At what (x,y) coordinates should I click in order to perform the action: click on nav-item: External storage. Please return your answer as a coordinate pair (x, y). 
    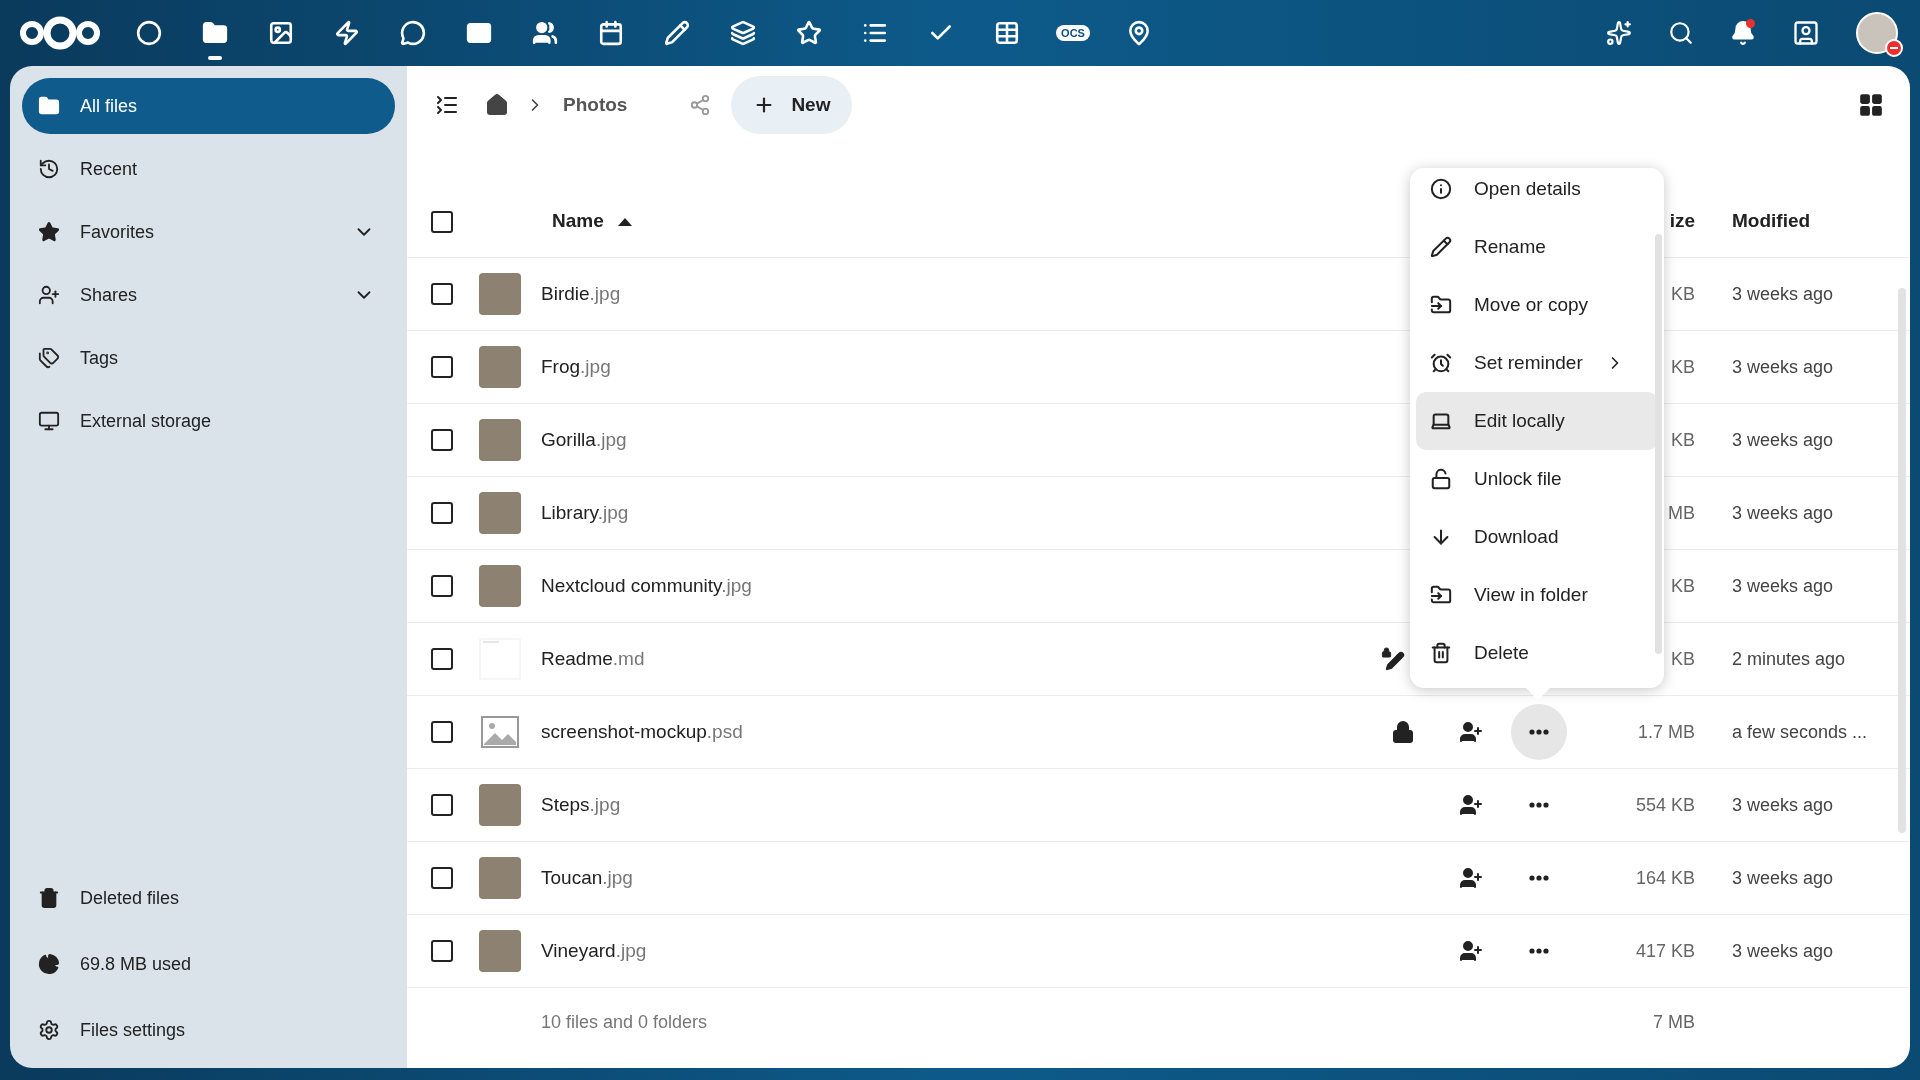
    Looking at the image, I should click on (208, 421).